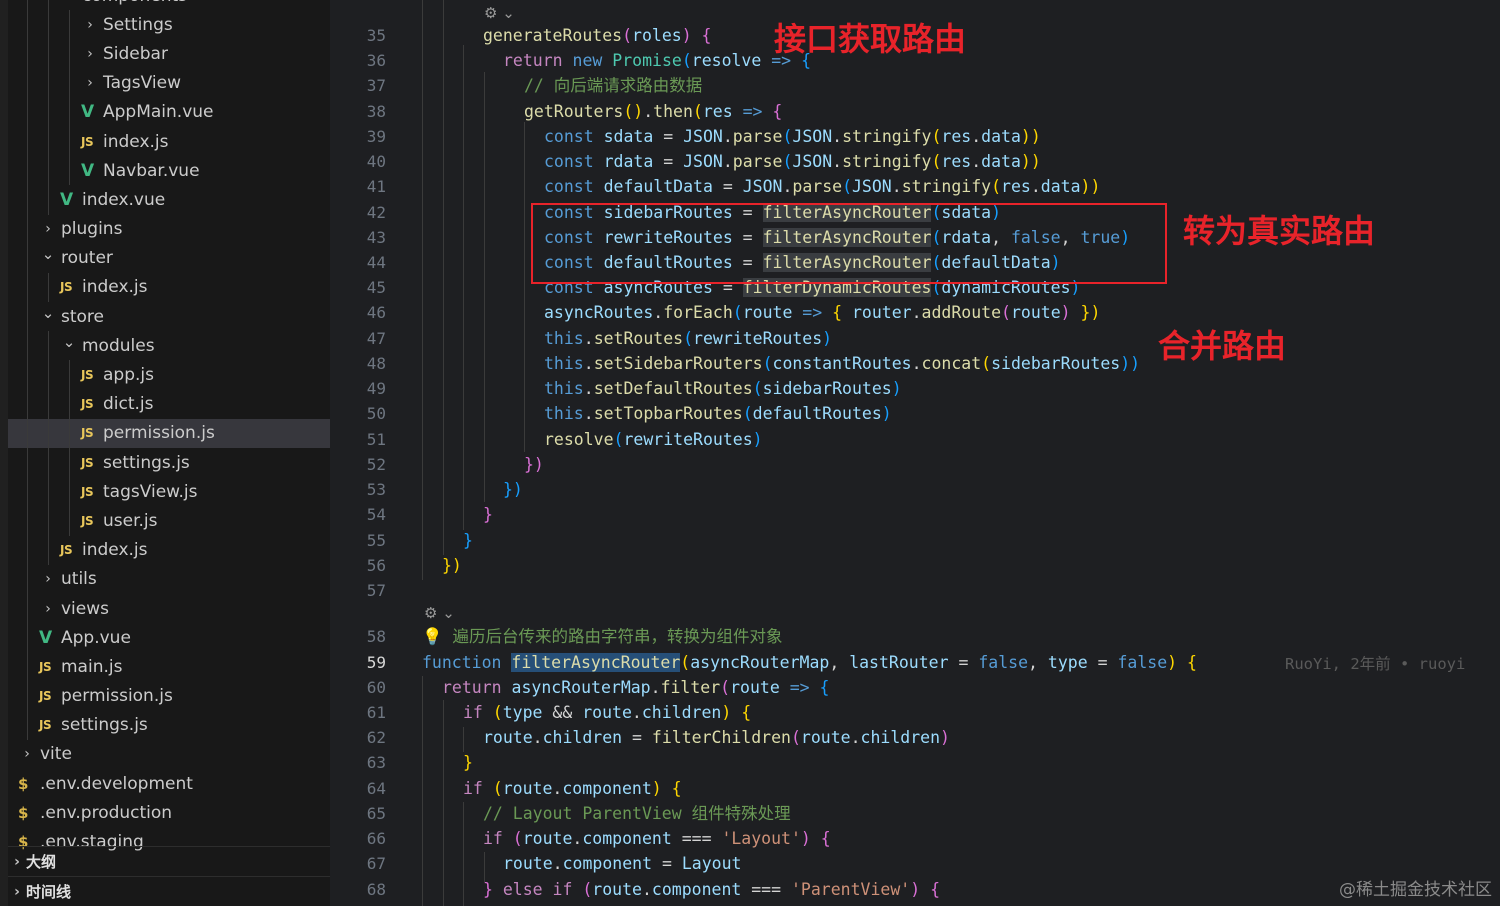 This screenshot has width=1500, height=906. What do you see at coordinates (376, 813) in the screenshot?
I see `line-number: 65` at bounding box center [376, 813].